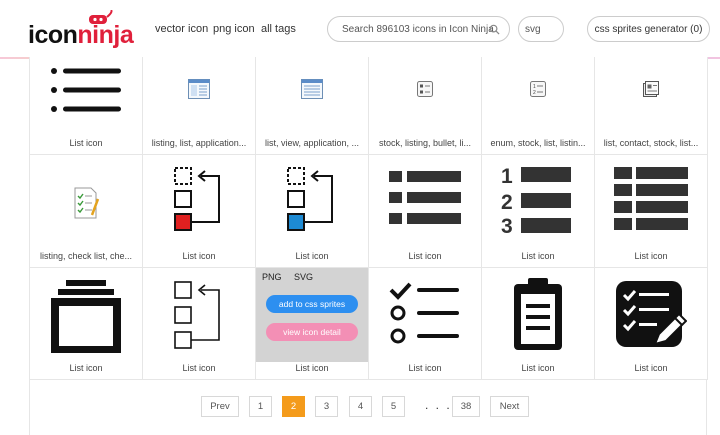 This screenshot has height=435, width=720. What do you see at coordinates (425, 197) in the screenshot?
I see `list-bars-icon` at bounding box center [425, 197].